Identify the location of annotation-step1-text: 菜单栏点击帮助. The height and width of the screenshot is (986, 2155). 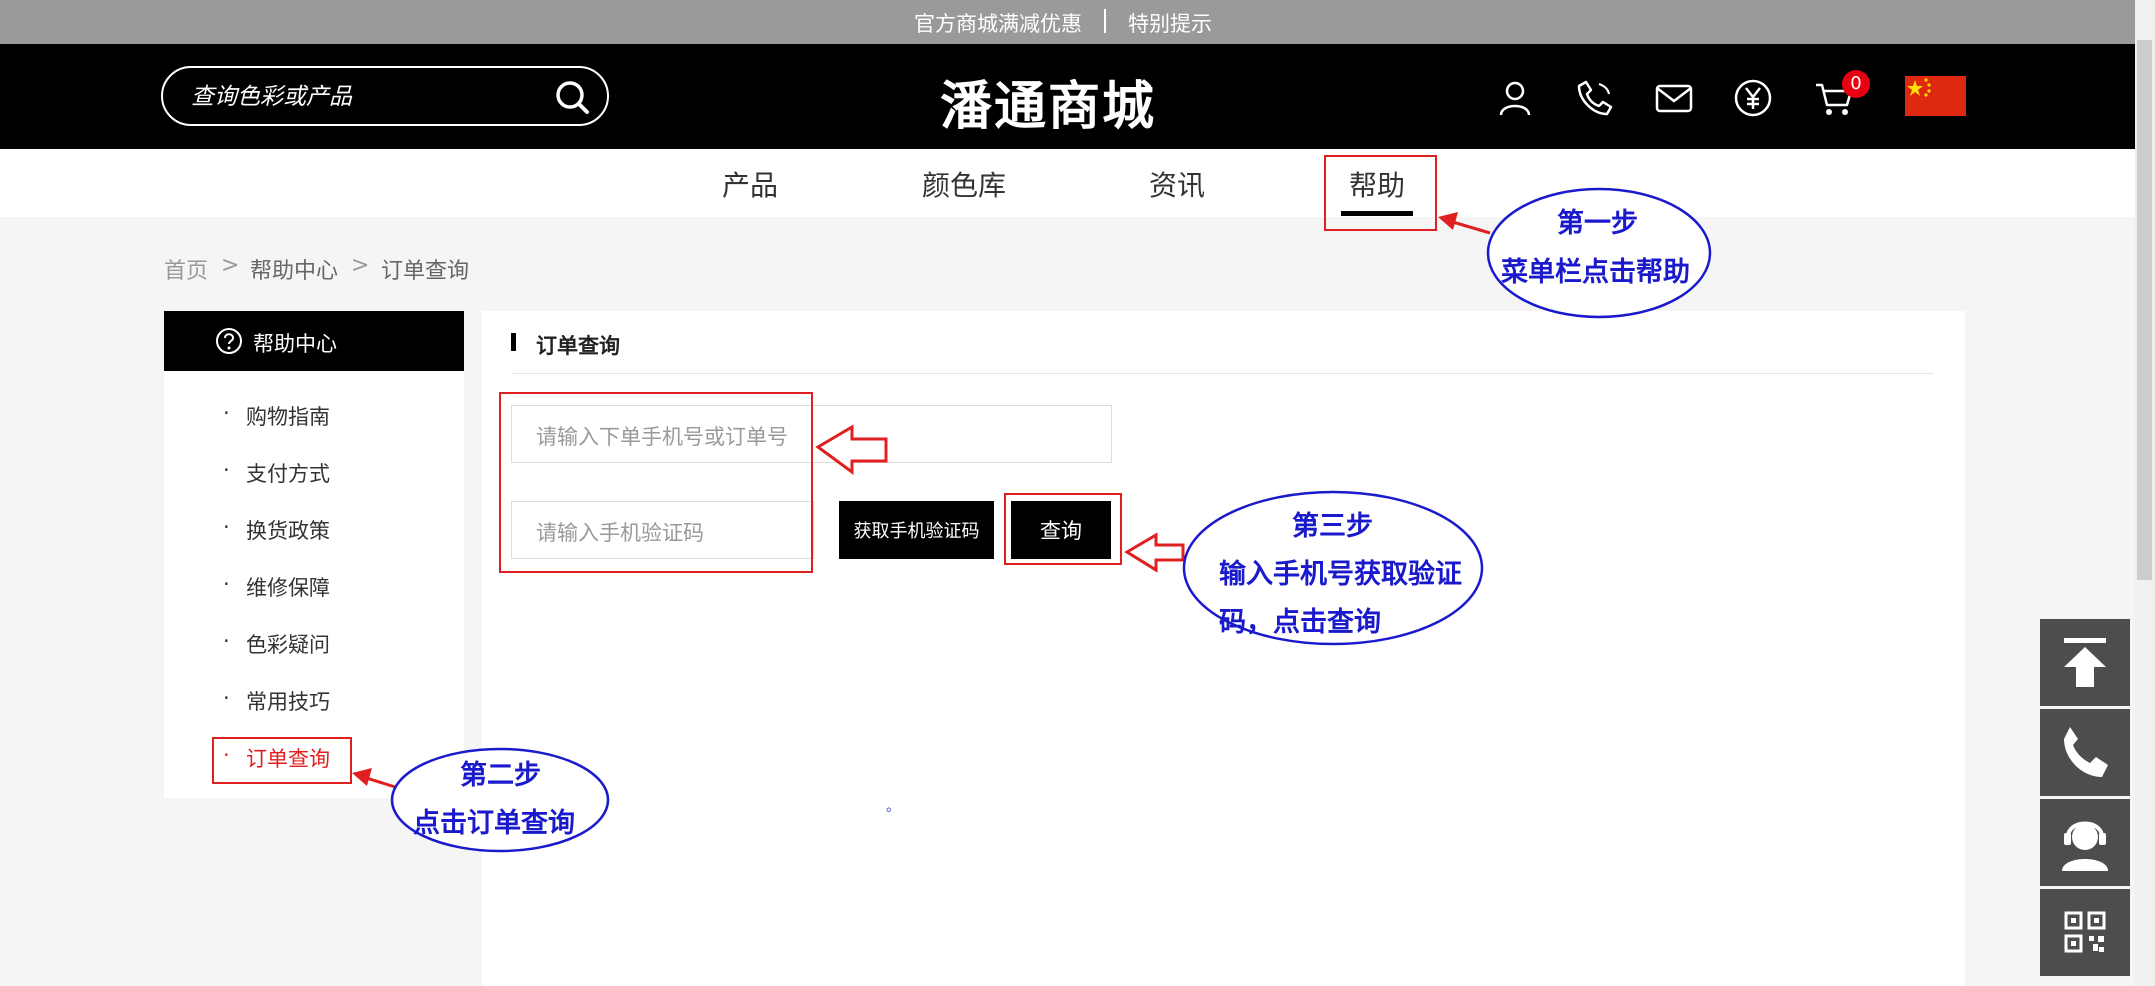
(1595, 272).